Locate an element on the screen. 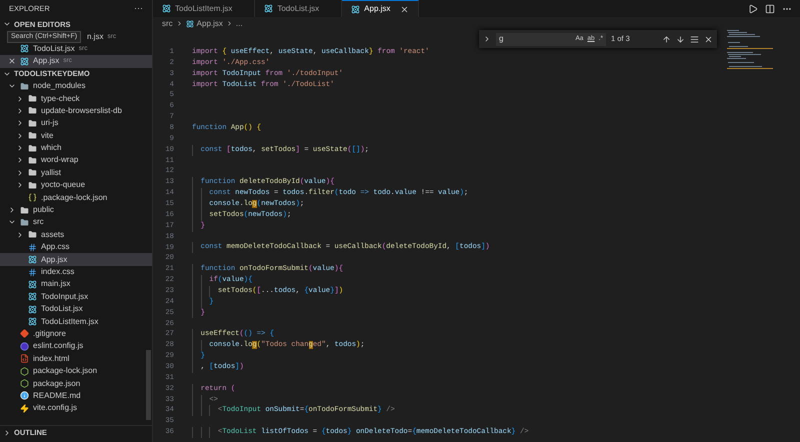 This screenshot has width=800, height=442. tree-item: TodoListItem.jsx is located at coordinates (76, 321).